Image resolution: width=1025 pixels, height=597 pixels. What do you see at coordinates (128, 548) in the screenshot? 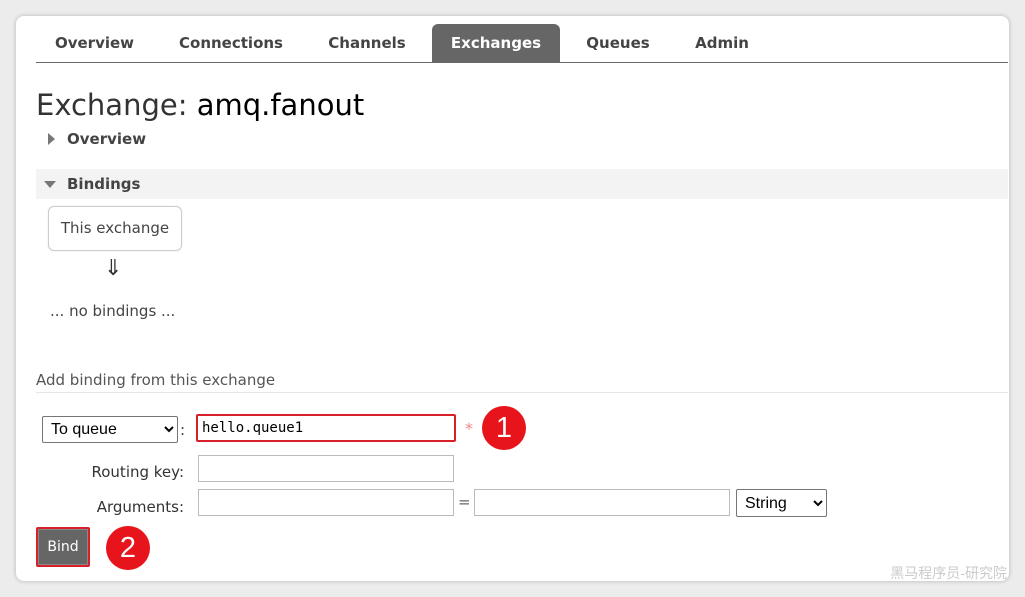
I see `annotation-marker-2: 2` at bounding box center [128, 548].